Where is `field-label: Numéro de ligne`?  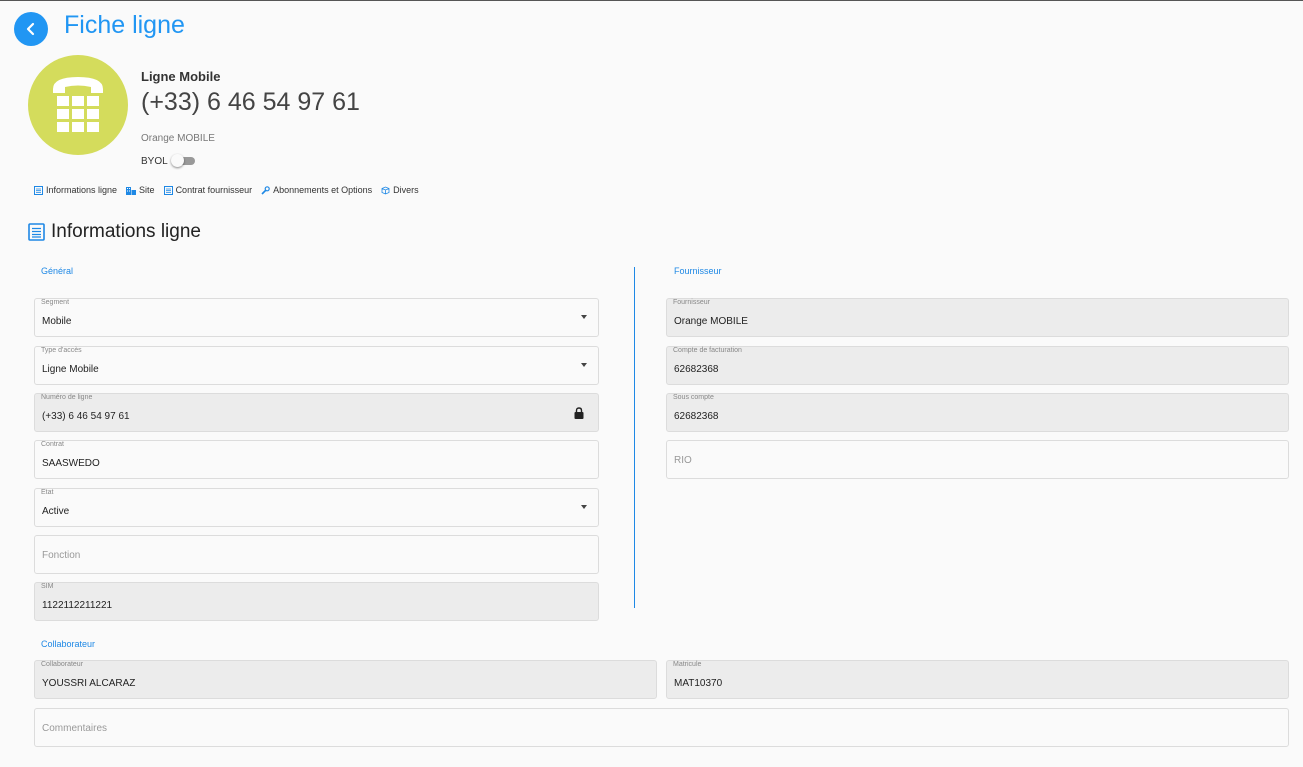
field-label: Numéro de ligne is located at coordinates (67, 397).